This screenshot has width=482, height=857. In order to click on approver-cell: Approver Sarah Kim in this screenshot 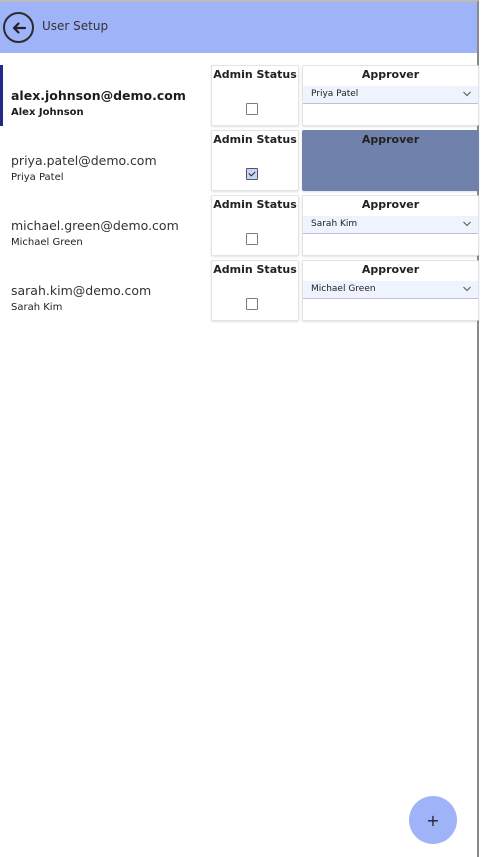, I will do `click(390, 225)`.